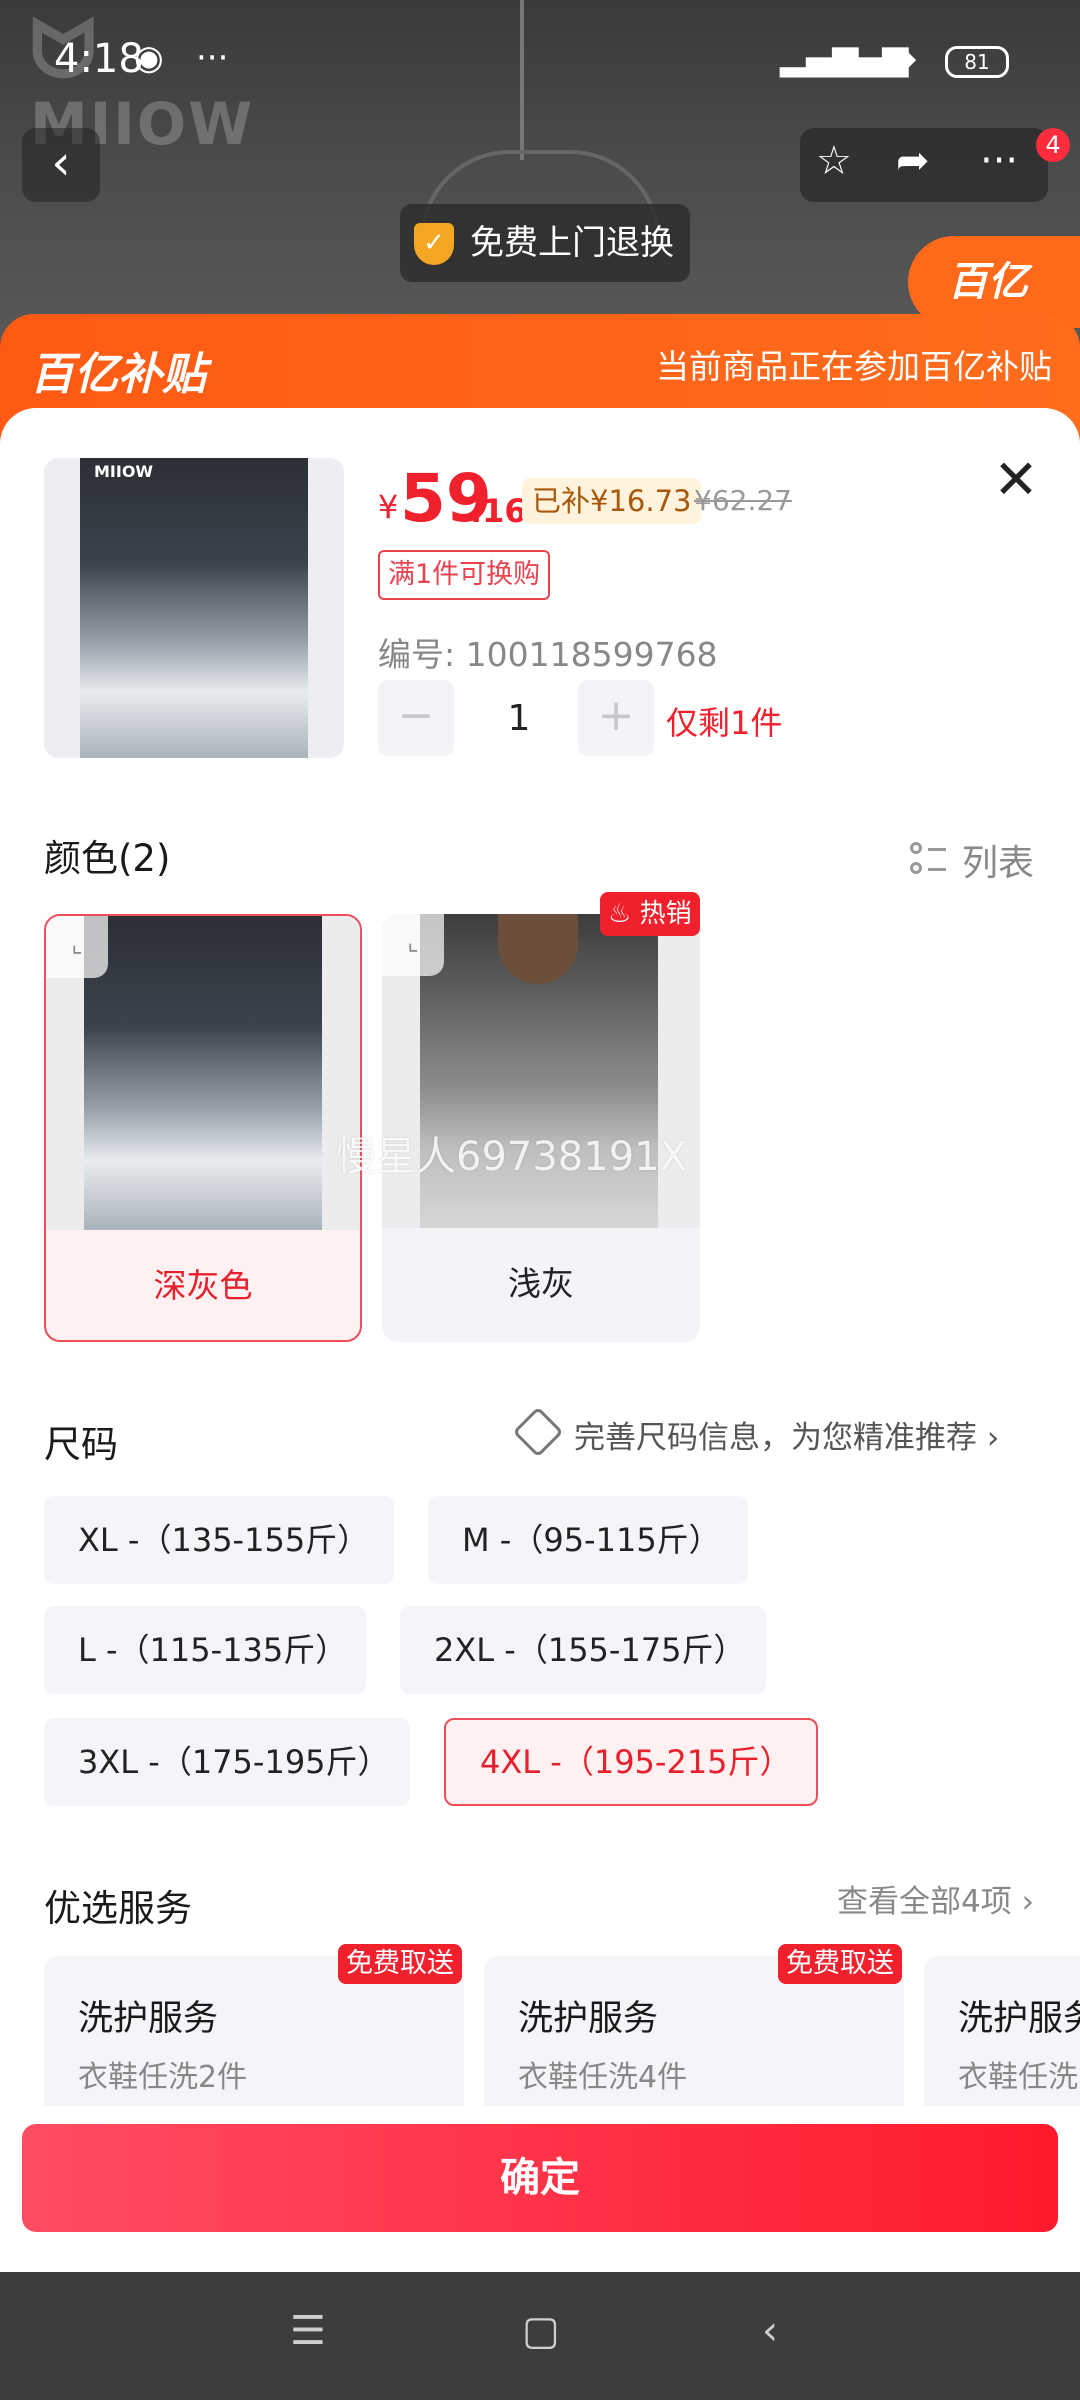 The width and height of the screenshot is (1080, 2400). Describe the element at coordinates (498, 511) in the screenshot. I see `price-decimal: .16` at that location.